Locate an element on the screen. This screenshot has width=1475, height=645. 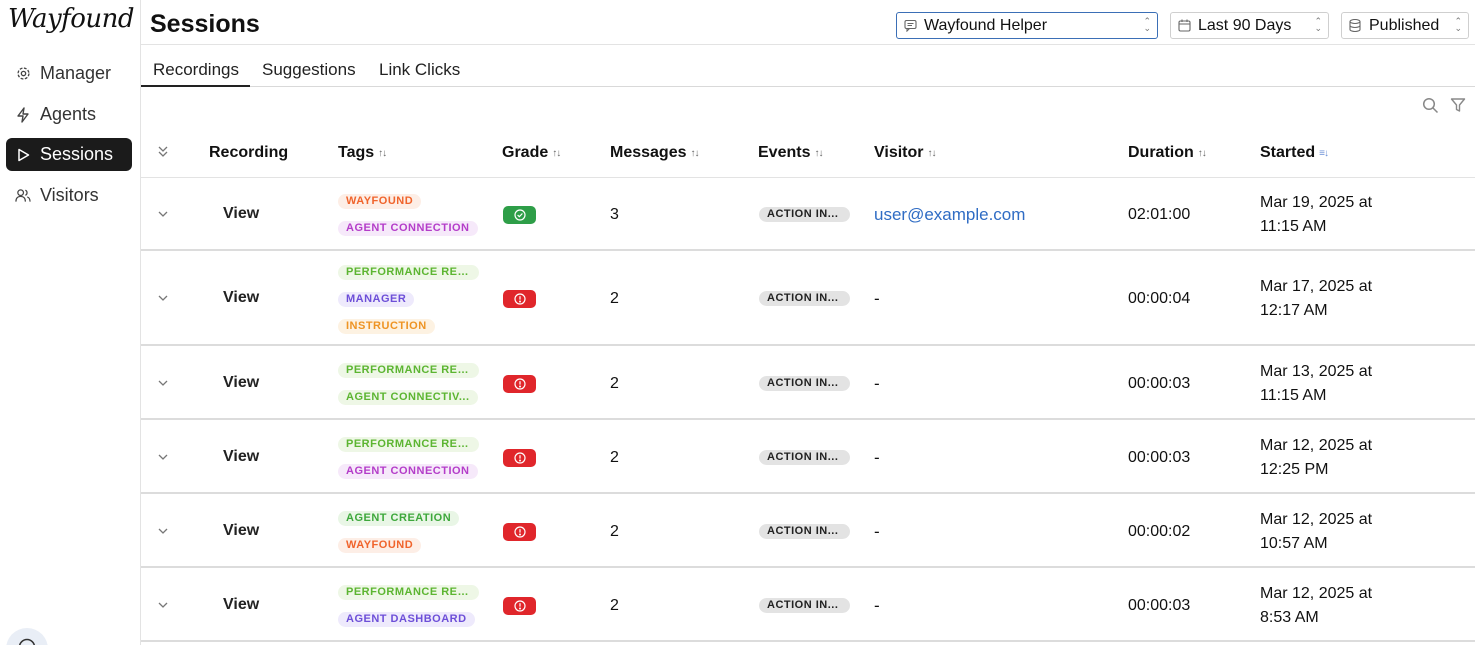
status-select-value: Published is located at coordinates (1404, 25).